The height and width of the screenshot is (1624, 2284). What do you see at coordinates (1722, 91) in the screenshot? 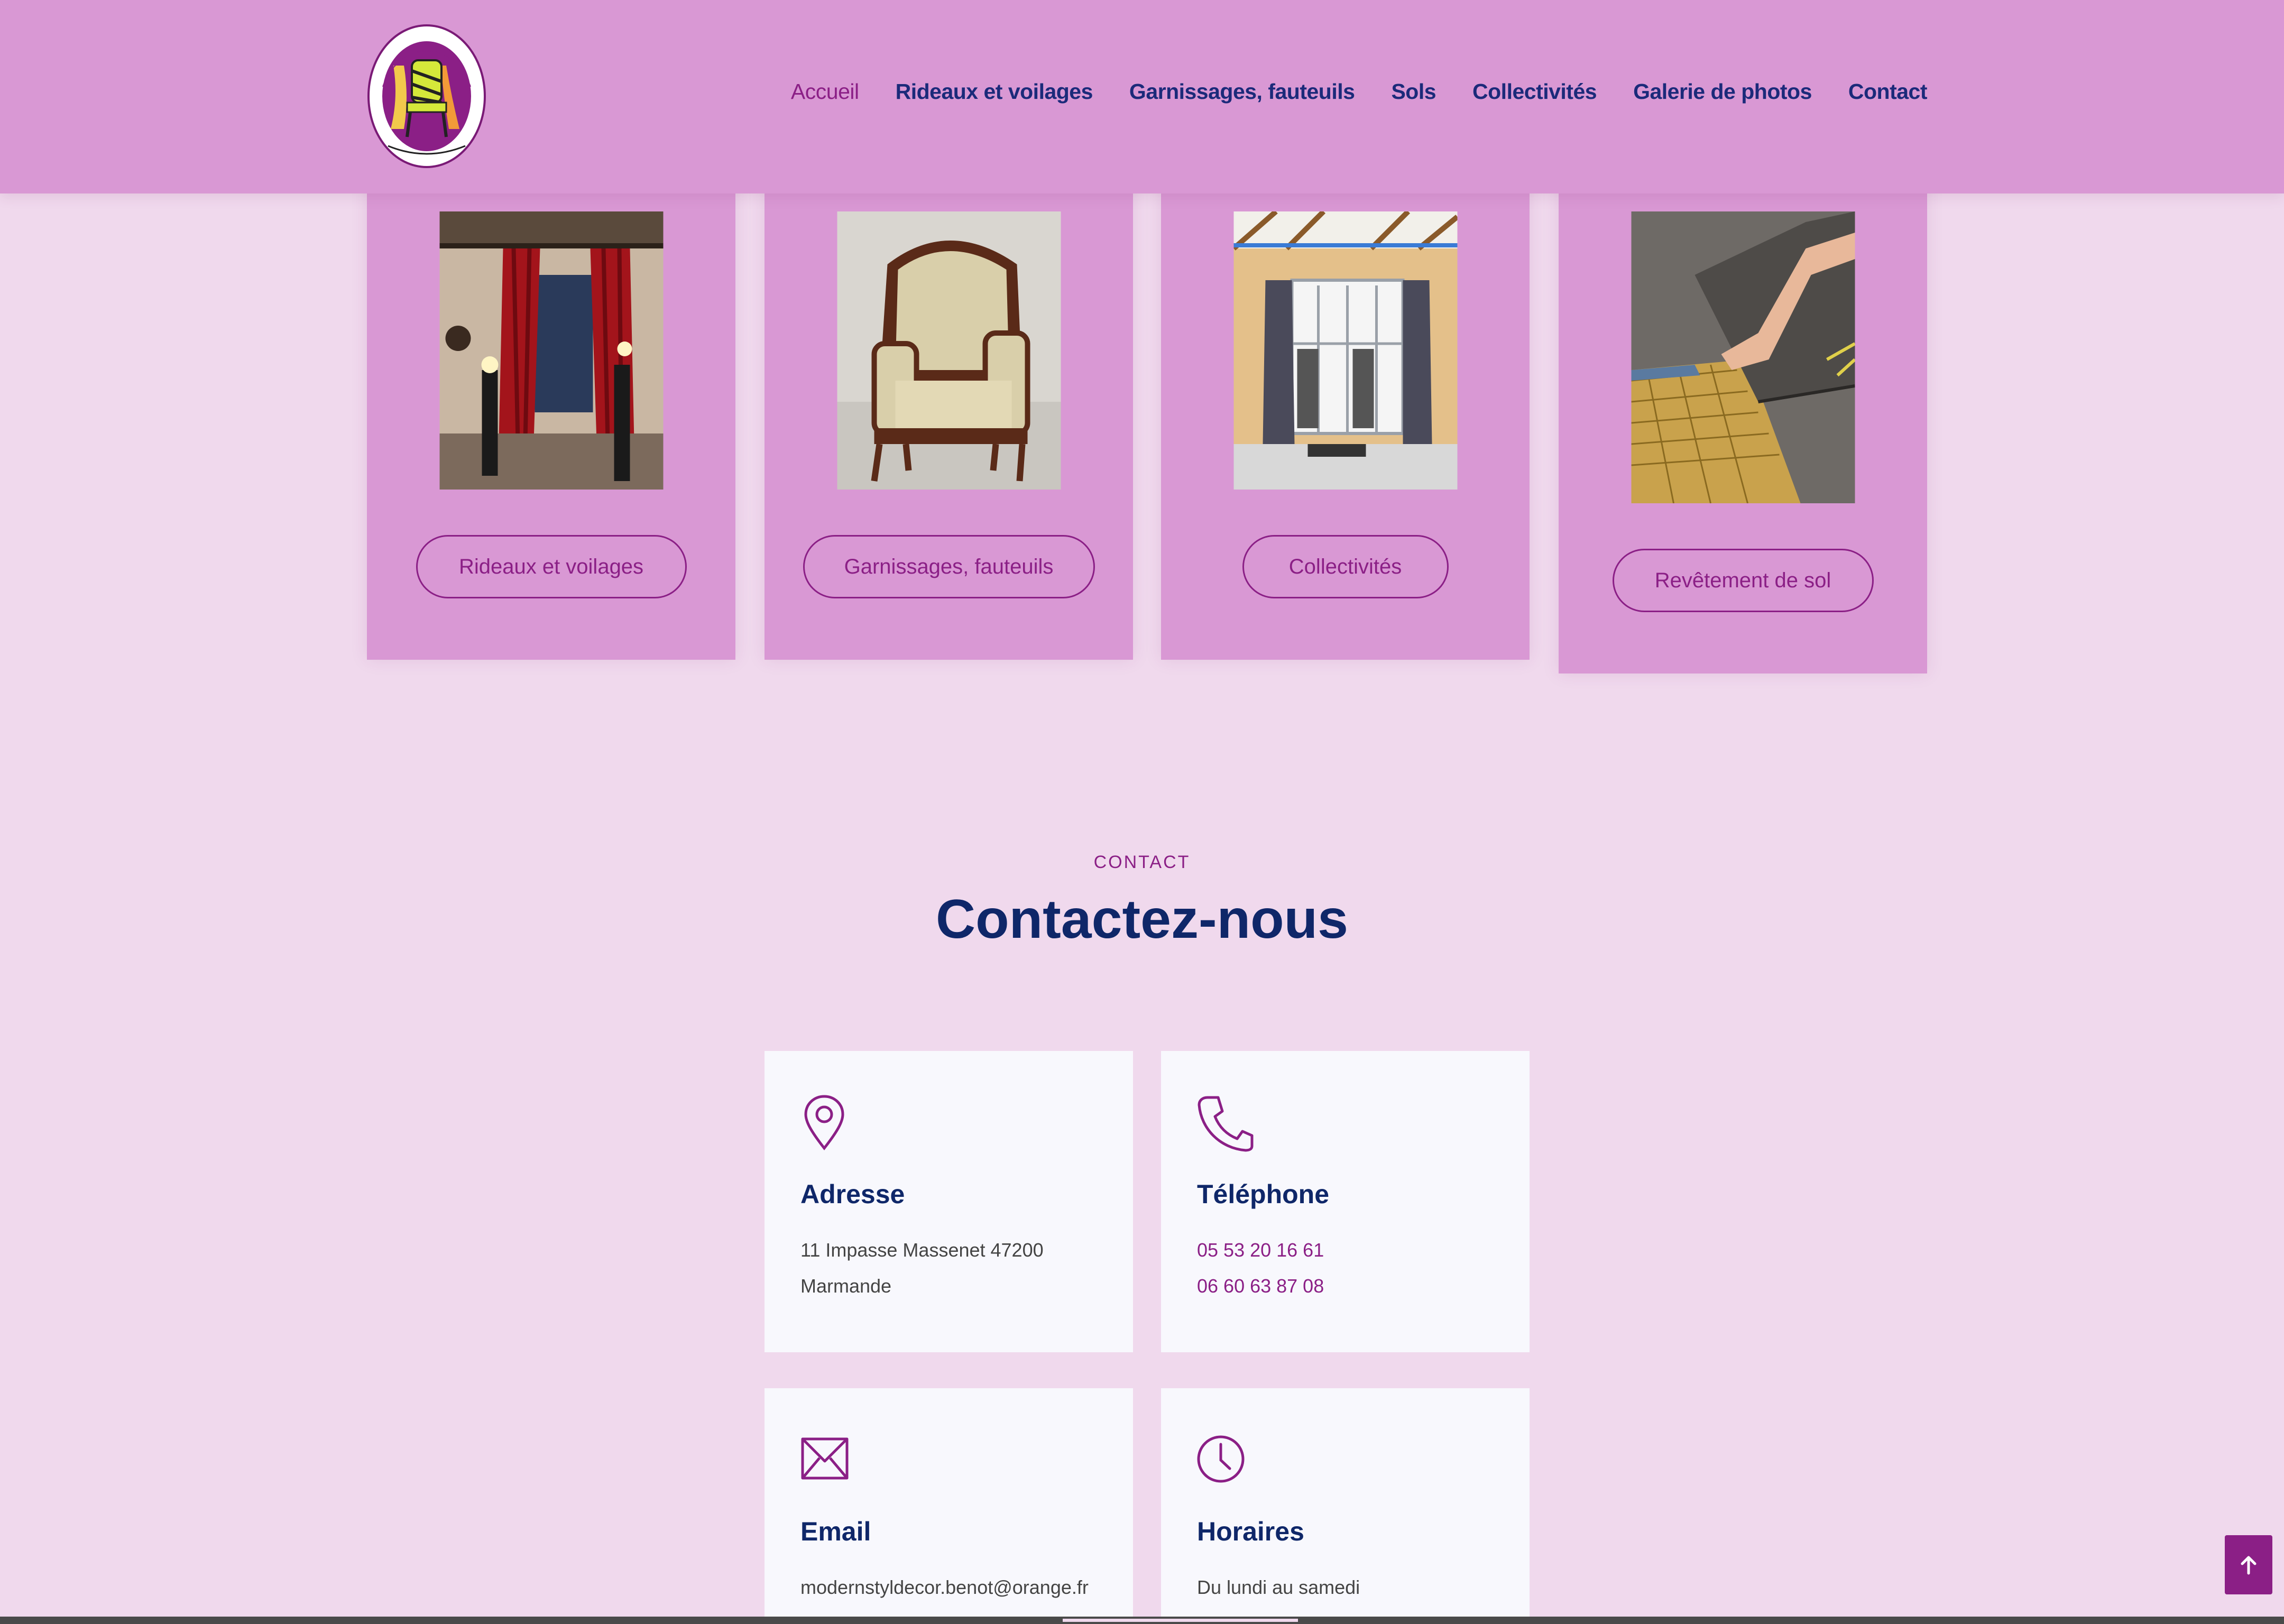
I see `nav-galerie: Galerie de photos` at bounding box center [1722, 91].